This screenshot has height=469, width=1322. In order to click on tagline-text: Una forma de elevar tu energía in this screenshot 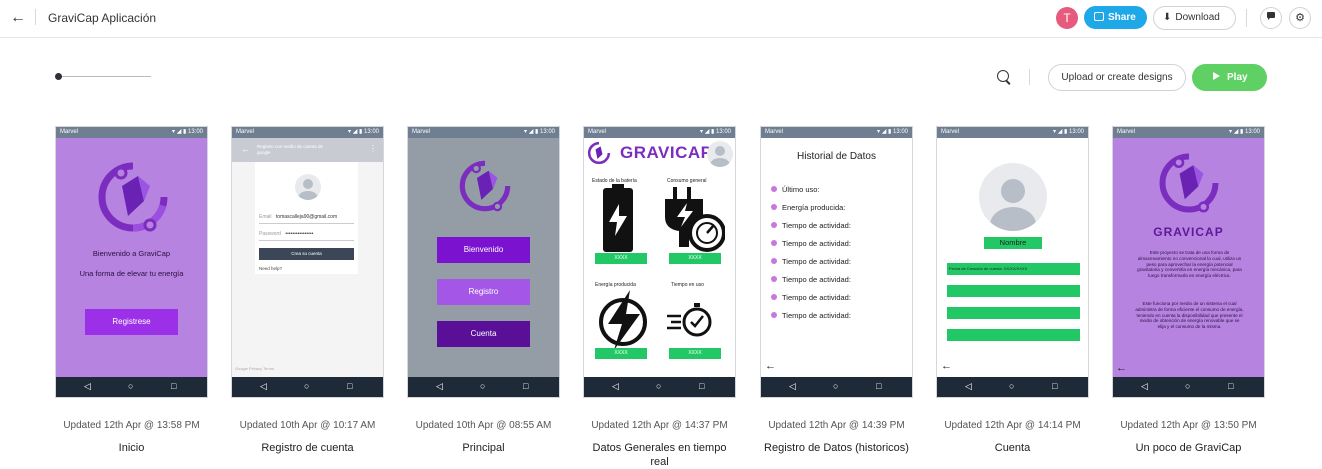, I will do `click(131, 273)`.